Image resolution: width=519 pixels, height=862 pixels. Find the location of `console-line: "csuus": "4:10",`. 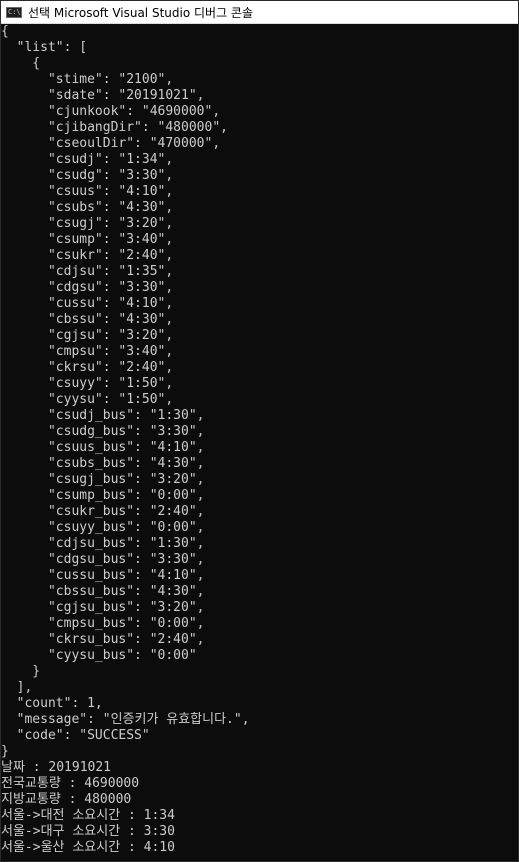

console-line: "csuus": "4:10", is located at coordinates (87, 191).